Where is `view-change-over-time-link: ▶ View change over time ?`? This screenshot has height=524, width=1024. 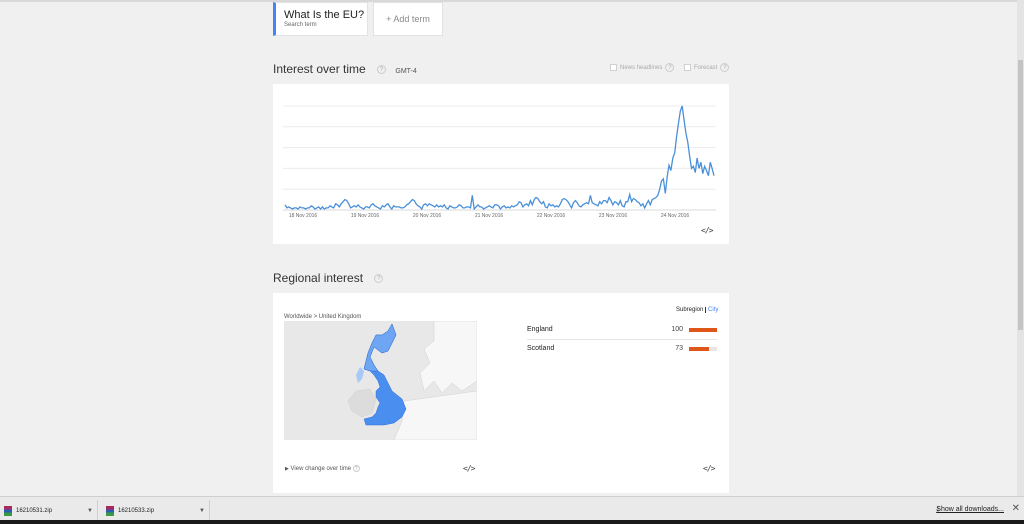 view-change-over-time-link: ▶ View change over time ? is located at coordinates (322, 468).